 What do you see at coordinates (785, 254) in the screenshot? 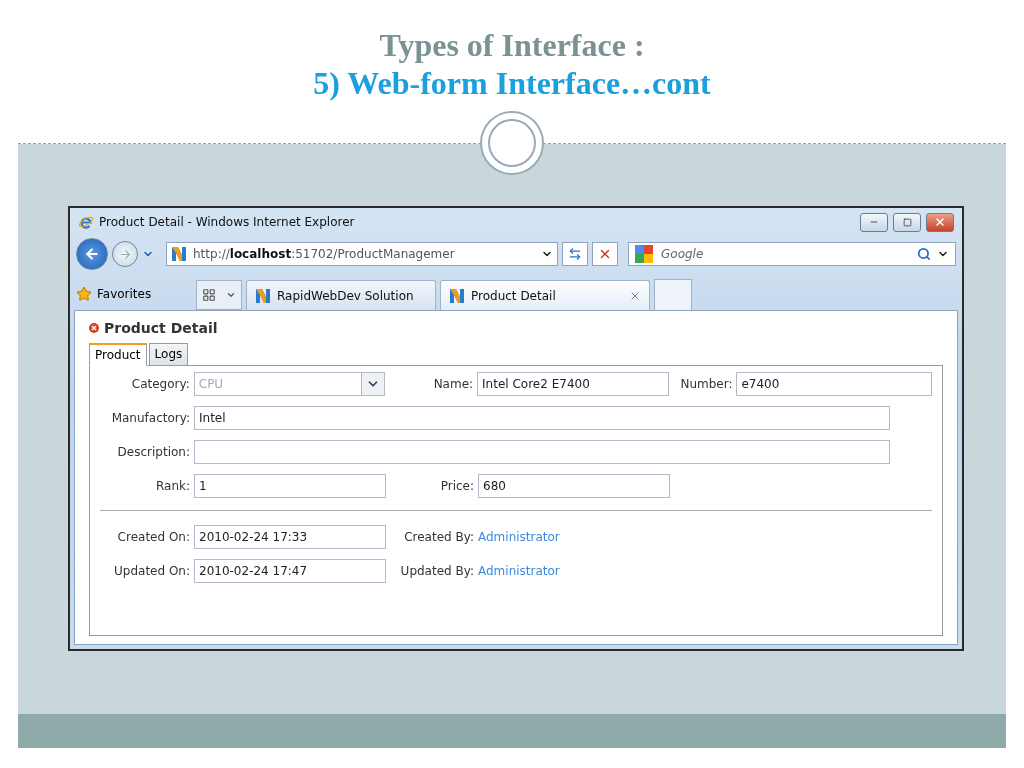
I see `search-input: Google` at bounding box center [785, 254].